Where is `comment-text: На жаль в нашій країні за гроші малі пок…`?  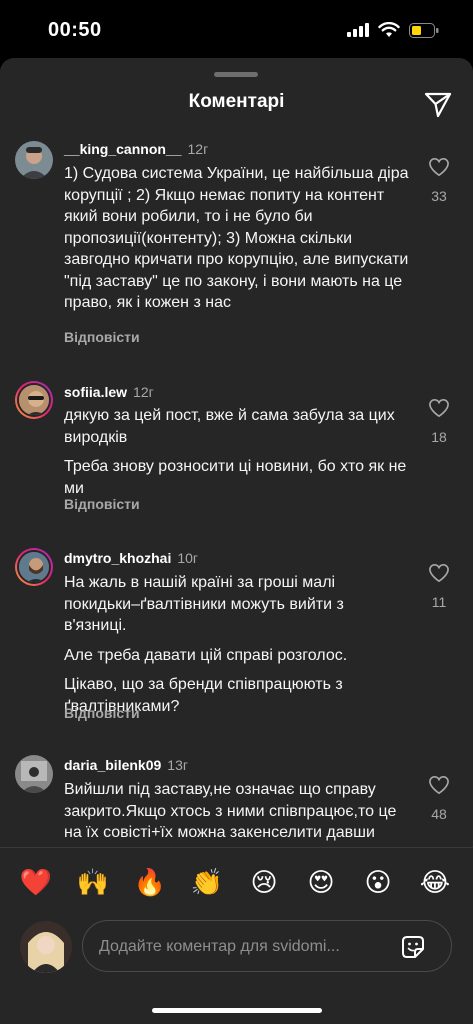
comment-text: На жаль в нашій країні за гроші малі пок… is located at coordinates (236, 648).